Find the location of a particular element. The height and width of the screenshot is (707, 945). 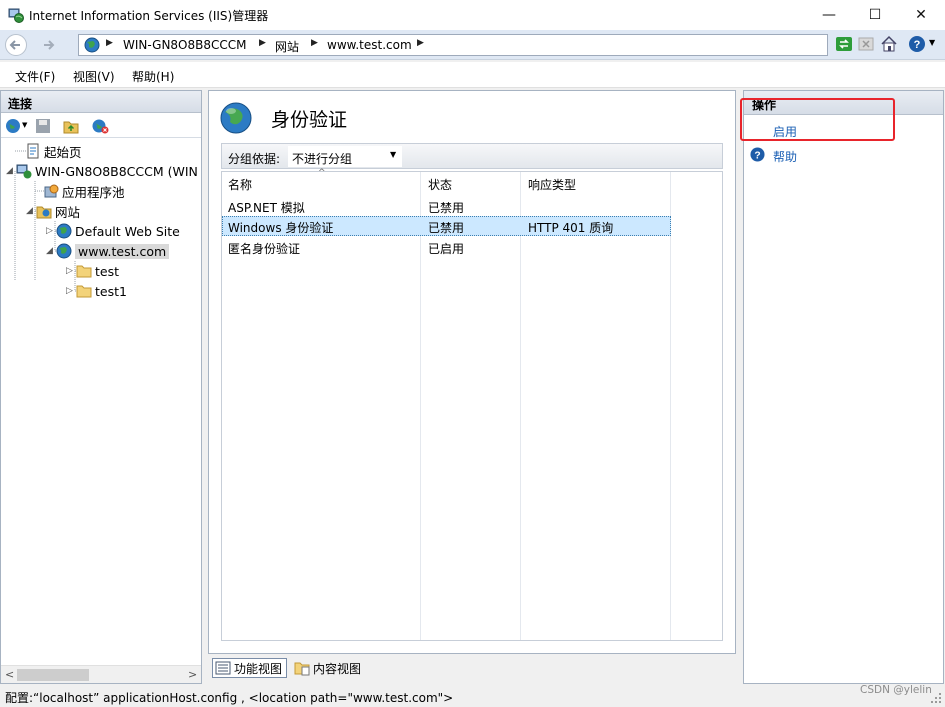

chevron-down-icon: ▼ is located at coordinates (393, 154).